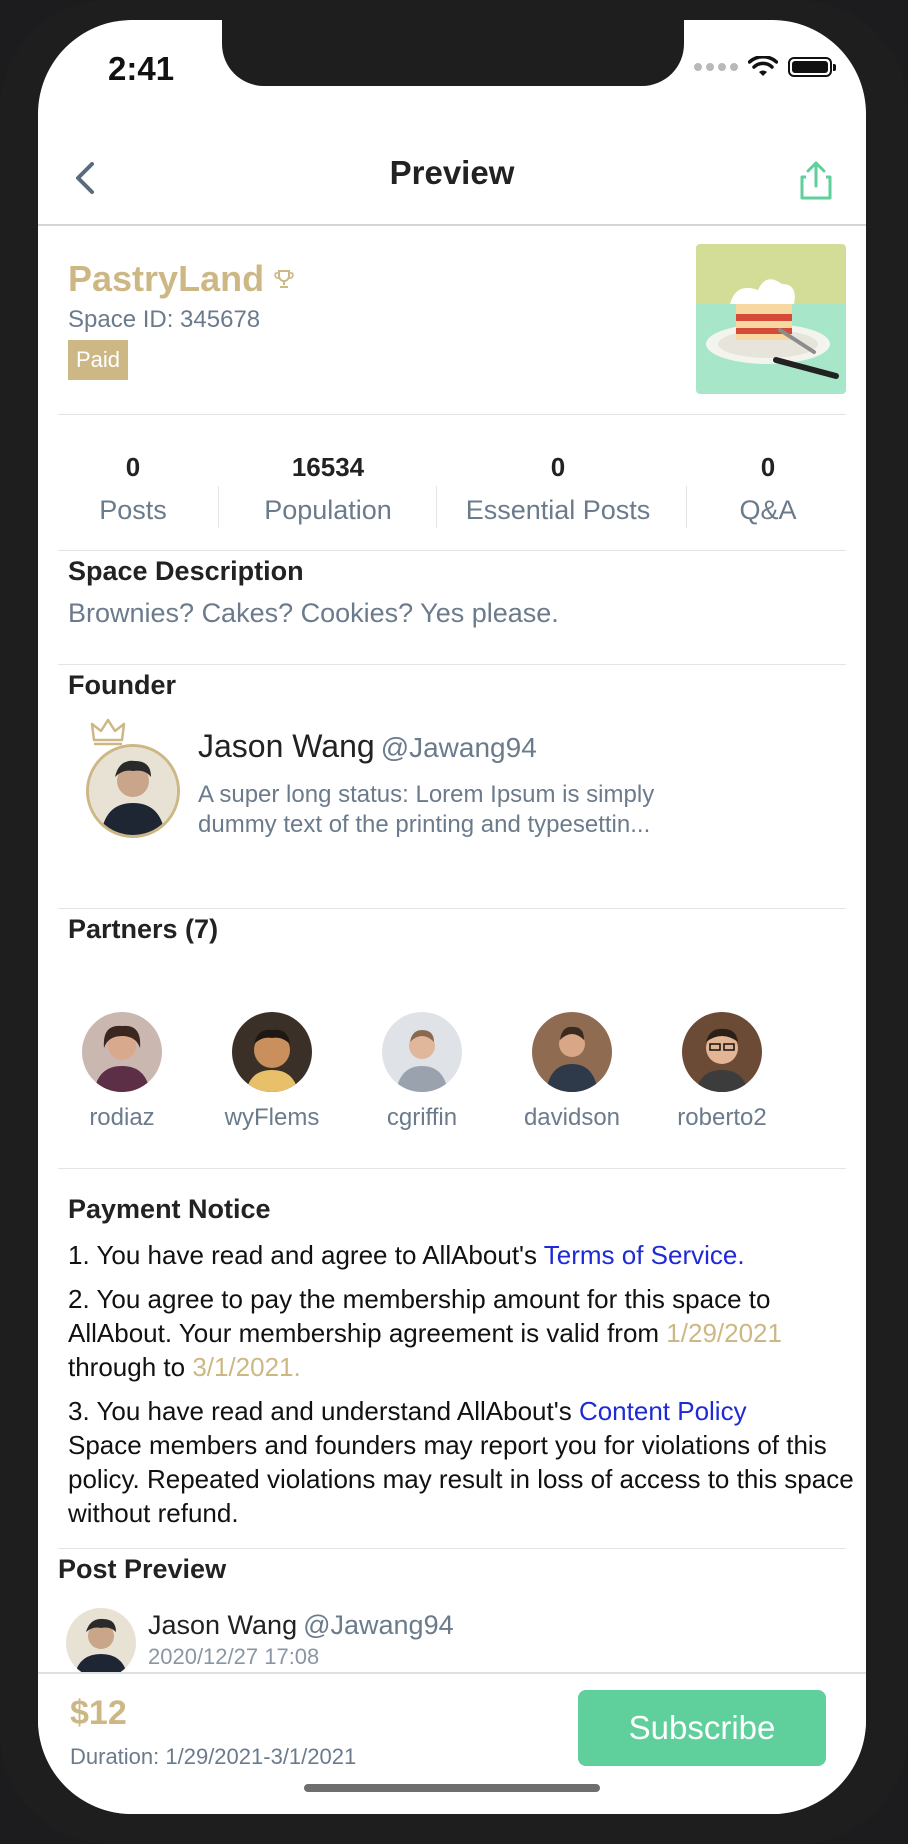 The height and width of the screenshot is (1844, 908). Describe the element at coordinates (142, 1569) in the screenshot. I see `post-preview-title: Post Preview` at that location.